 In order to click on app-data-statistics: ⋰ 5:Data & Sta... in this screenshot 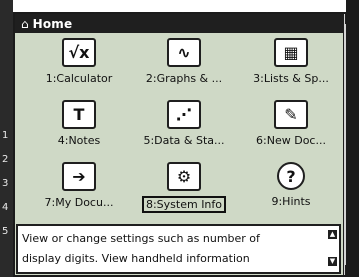, I will do `click(184, 126)`.